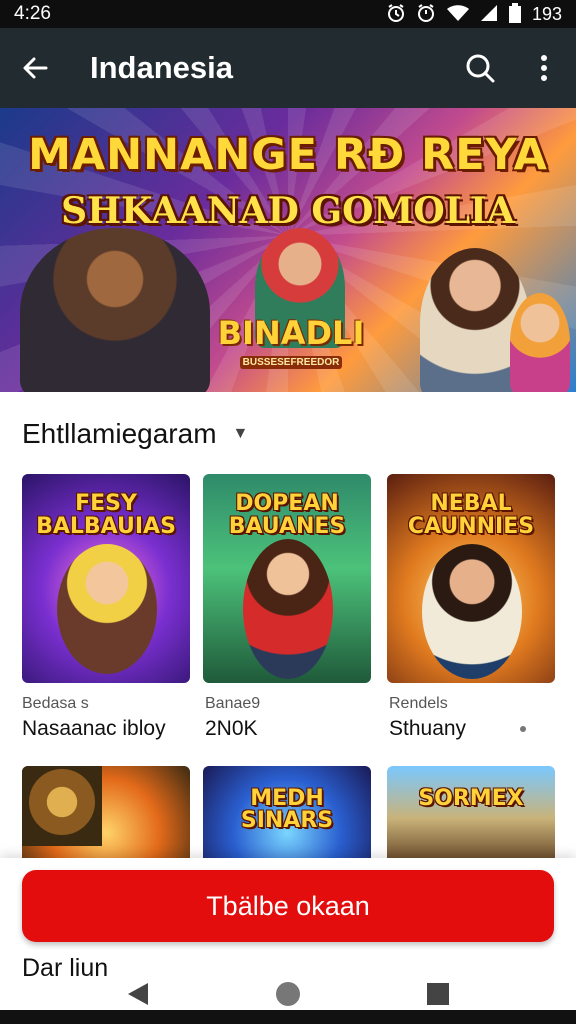 This screenshot has width=576, height=1024. What do you see at coordinates (428, 728) in the screenshot?
I see `game-card-name: Sthuany` at bounding box center [428, 728].